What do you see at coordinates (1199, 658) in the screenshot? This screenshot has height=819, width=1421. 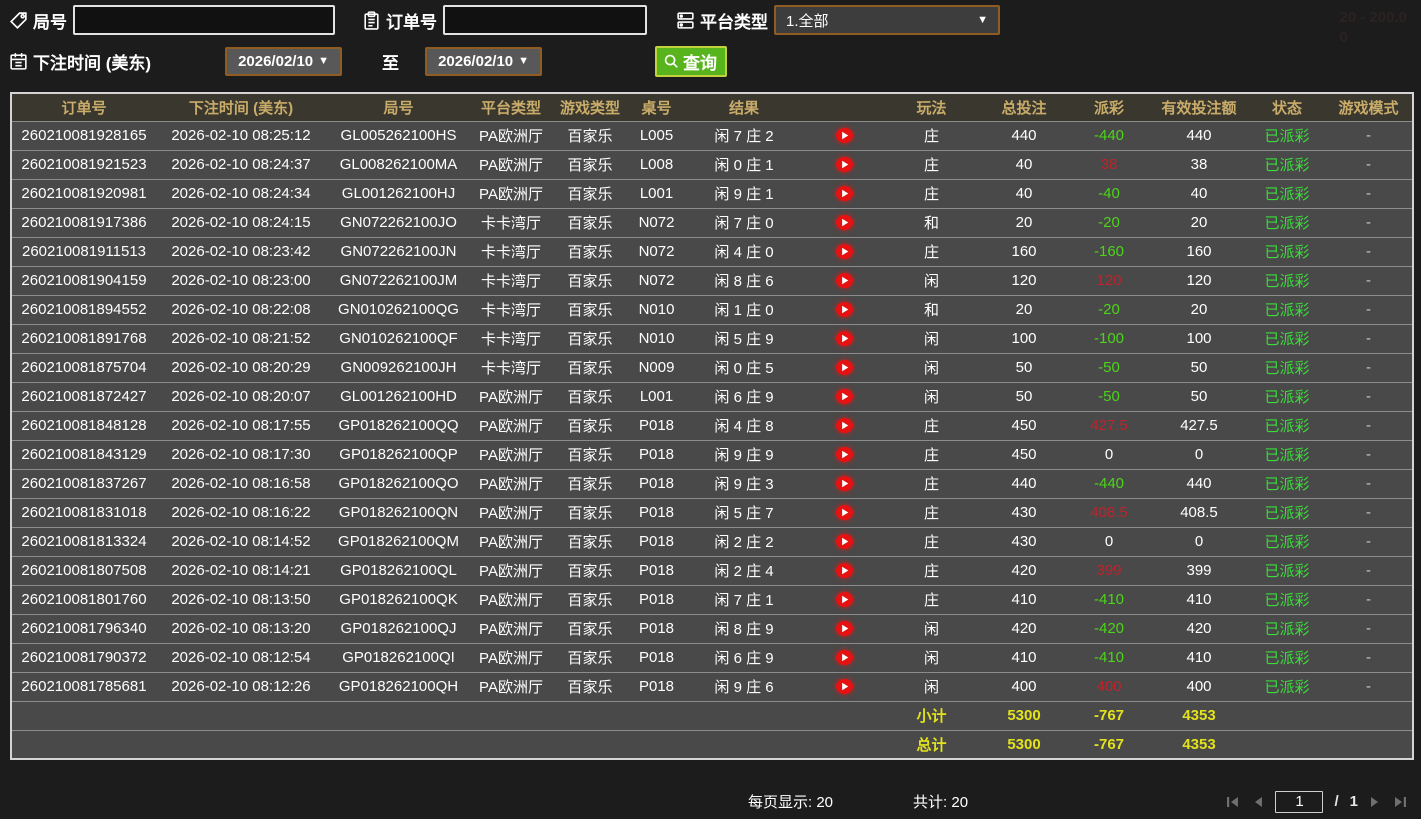 I see `valid-bet-cell: 410` at bounding box center [1199, 658].